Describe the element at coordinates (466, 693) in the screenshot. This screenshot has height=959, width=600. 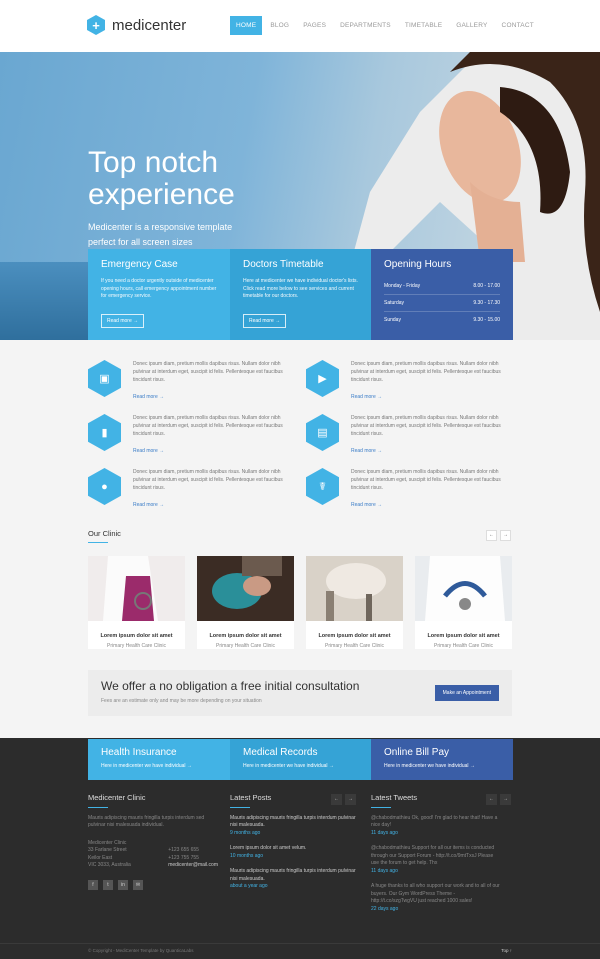
I see `make-appointment-button: Make an Appointment` at that location.